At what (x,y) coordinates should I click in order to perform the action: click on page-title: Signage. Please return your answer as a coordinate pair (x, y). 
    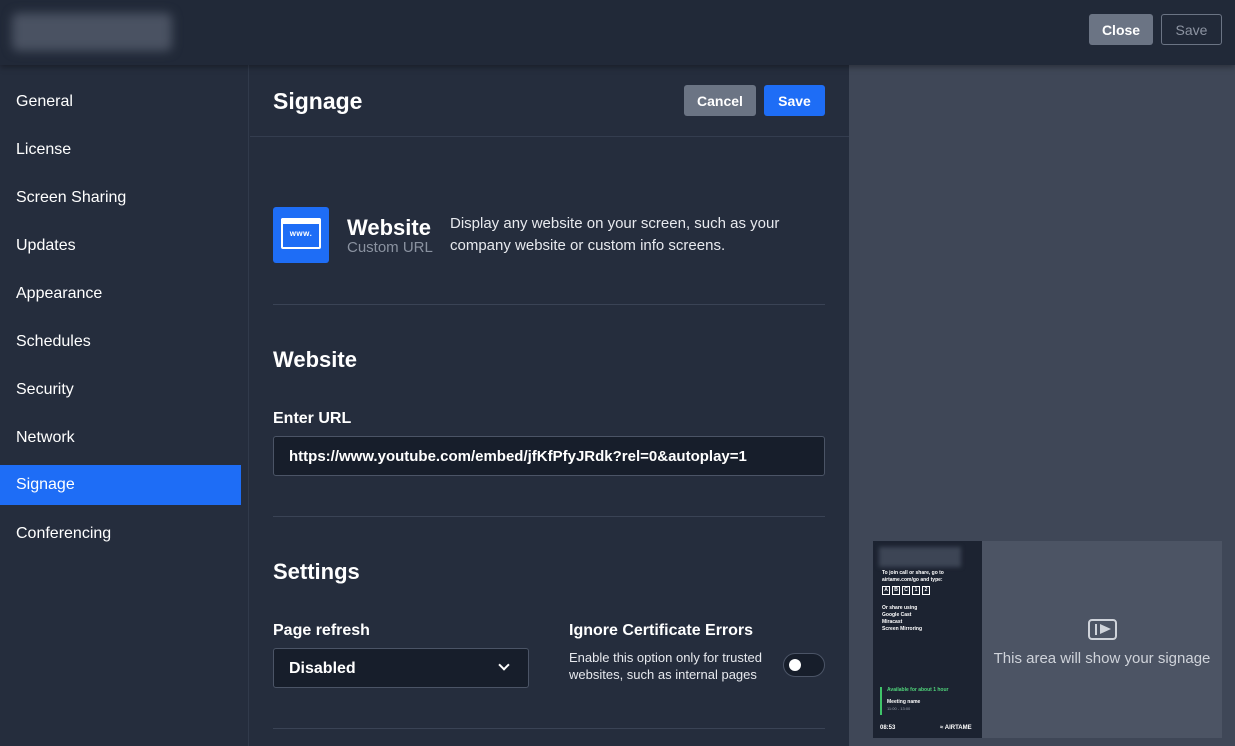
    Looking at the image, I should click on (318, 101).